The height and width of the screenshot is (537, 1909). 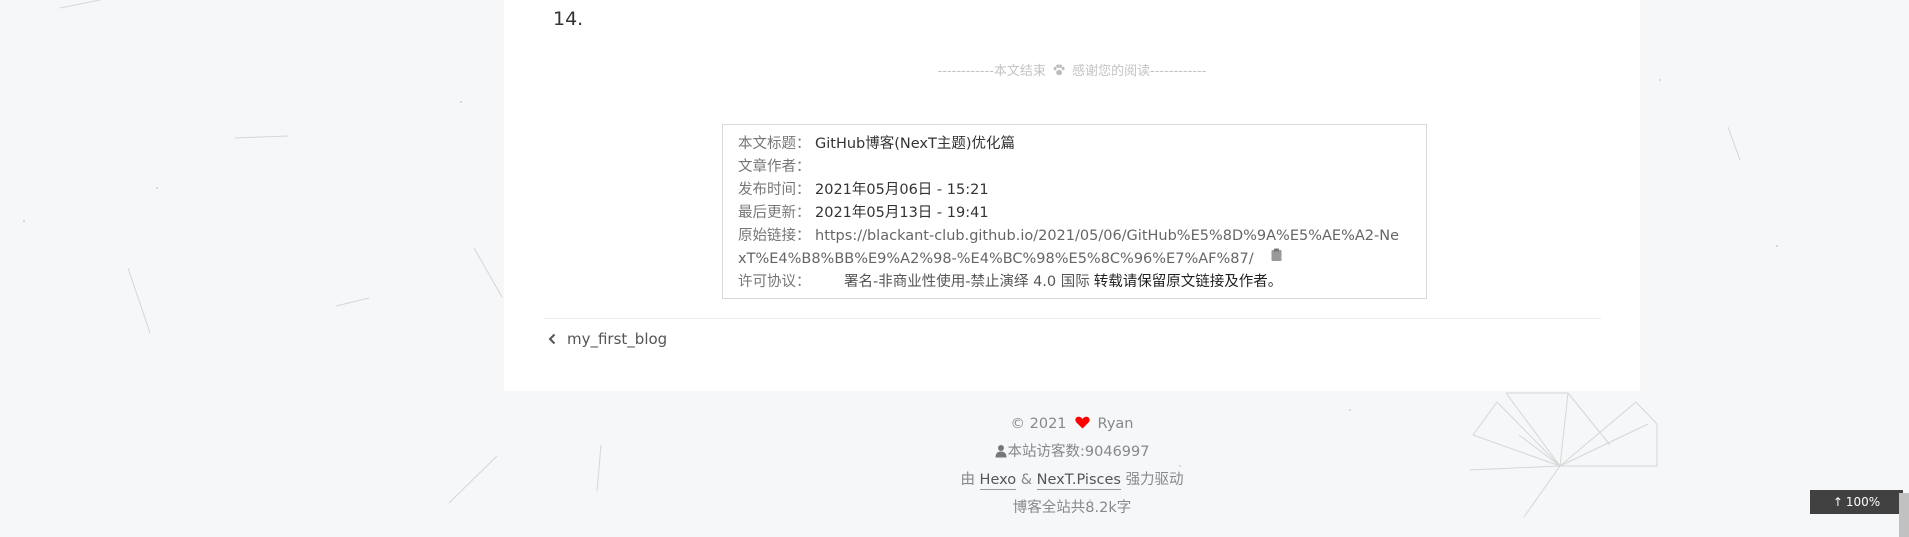 What do you see at coordinates (1188, 282) in the screenshot?
I see `license-note: 转载请保留原文链接及作者。` at bounding box center [1188, 282].